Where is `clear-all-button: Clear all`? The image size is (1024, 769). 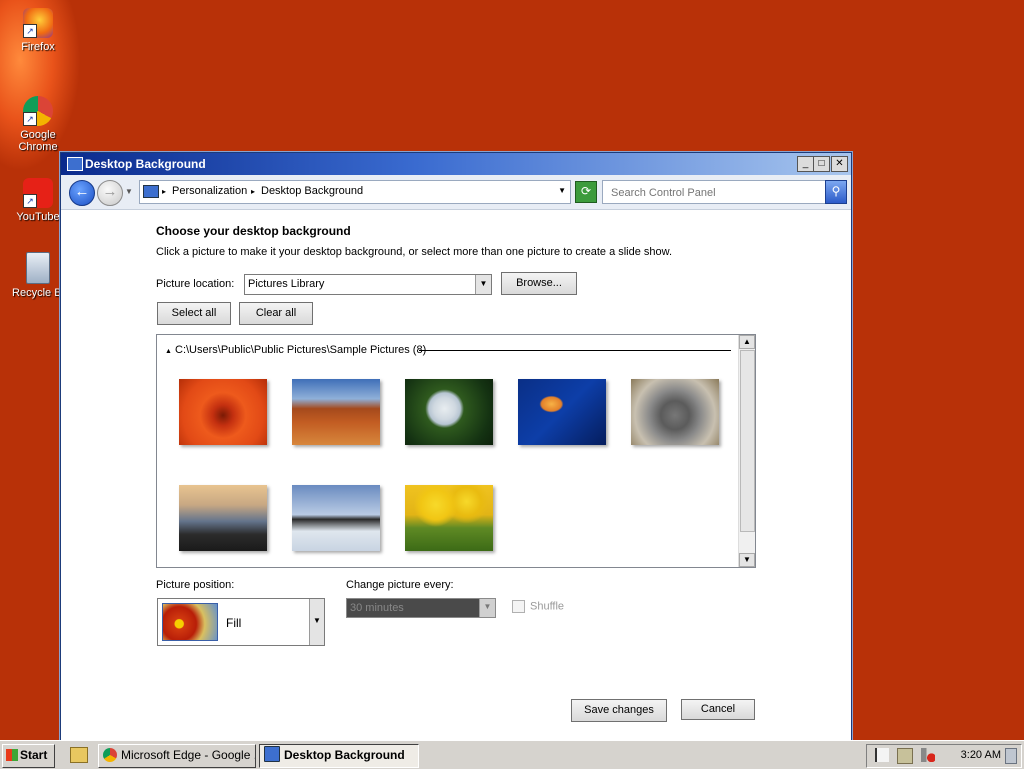 clear-all-button: Clear all is located at coordinates (276, 313).